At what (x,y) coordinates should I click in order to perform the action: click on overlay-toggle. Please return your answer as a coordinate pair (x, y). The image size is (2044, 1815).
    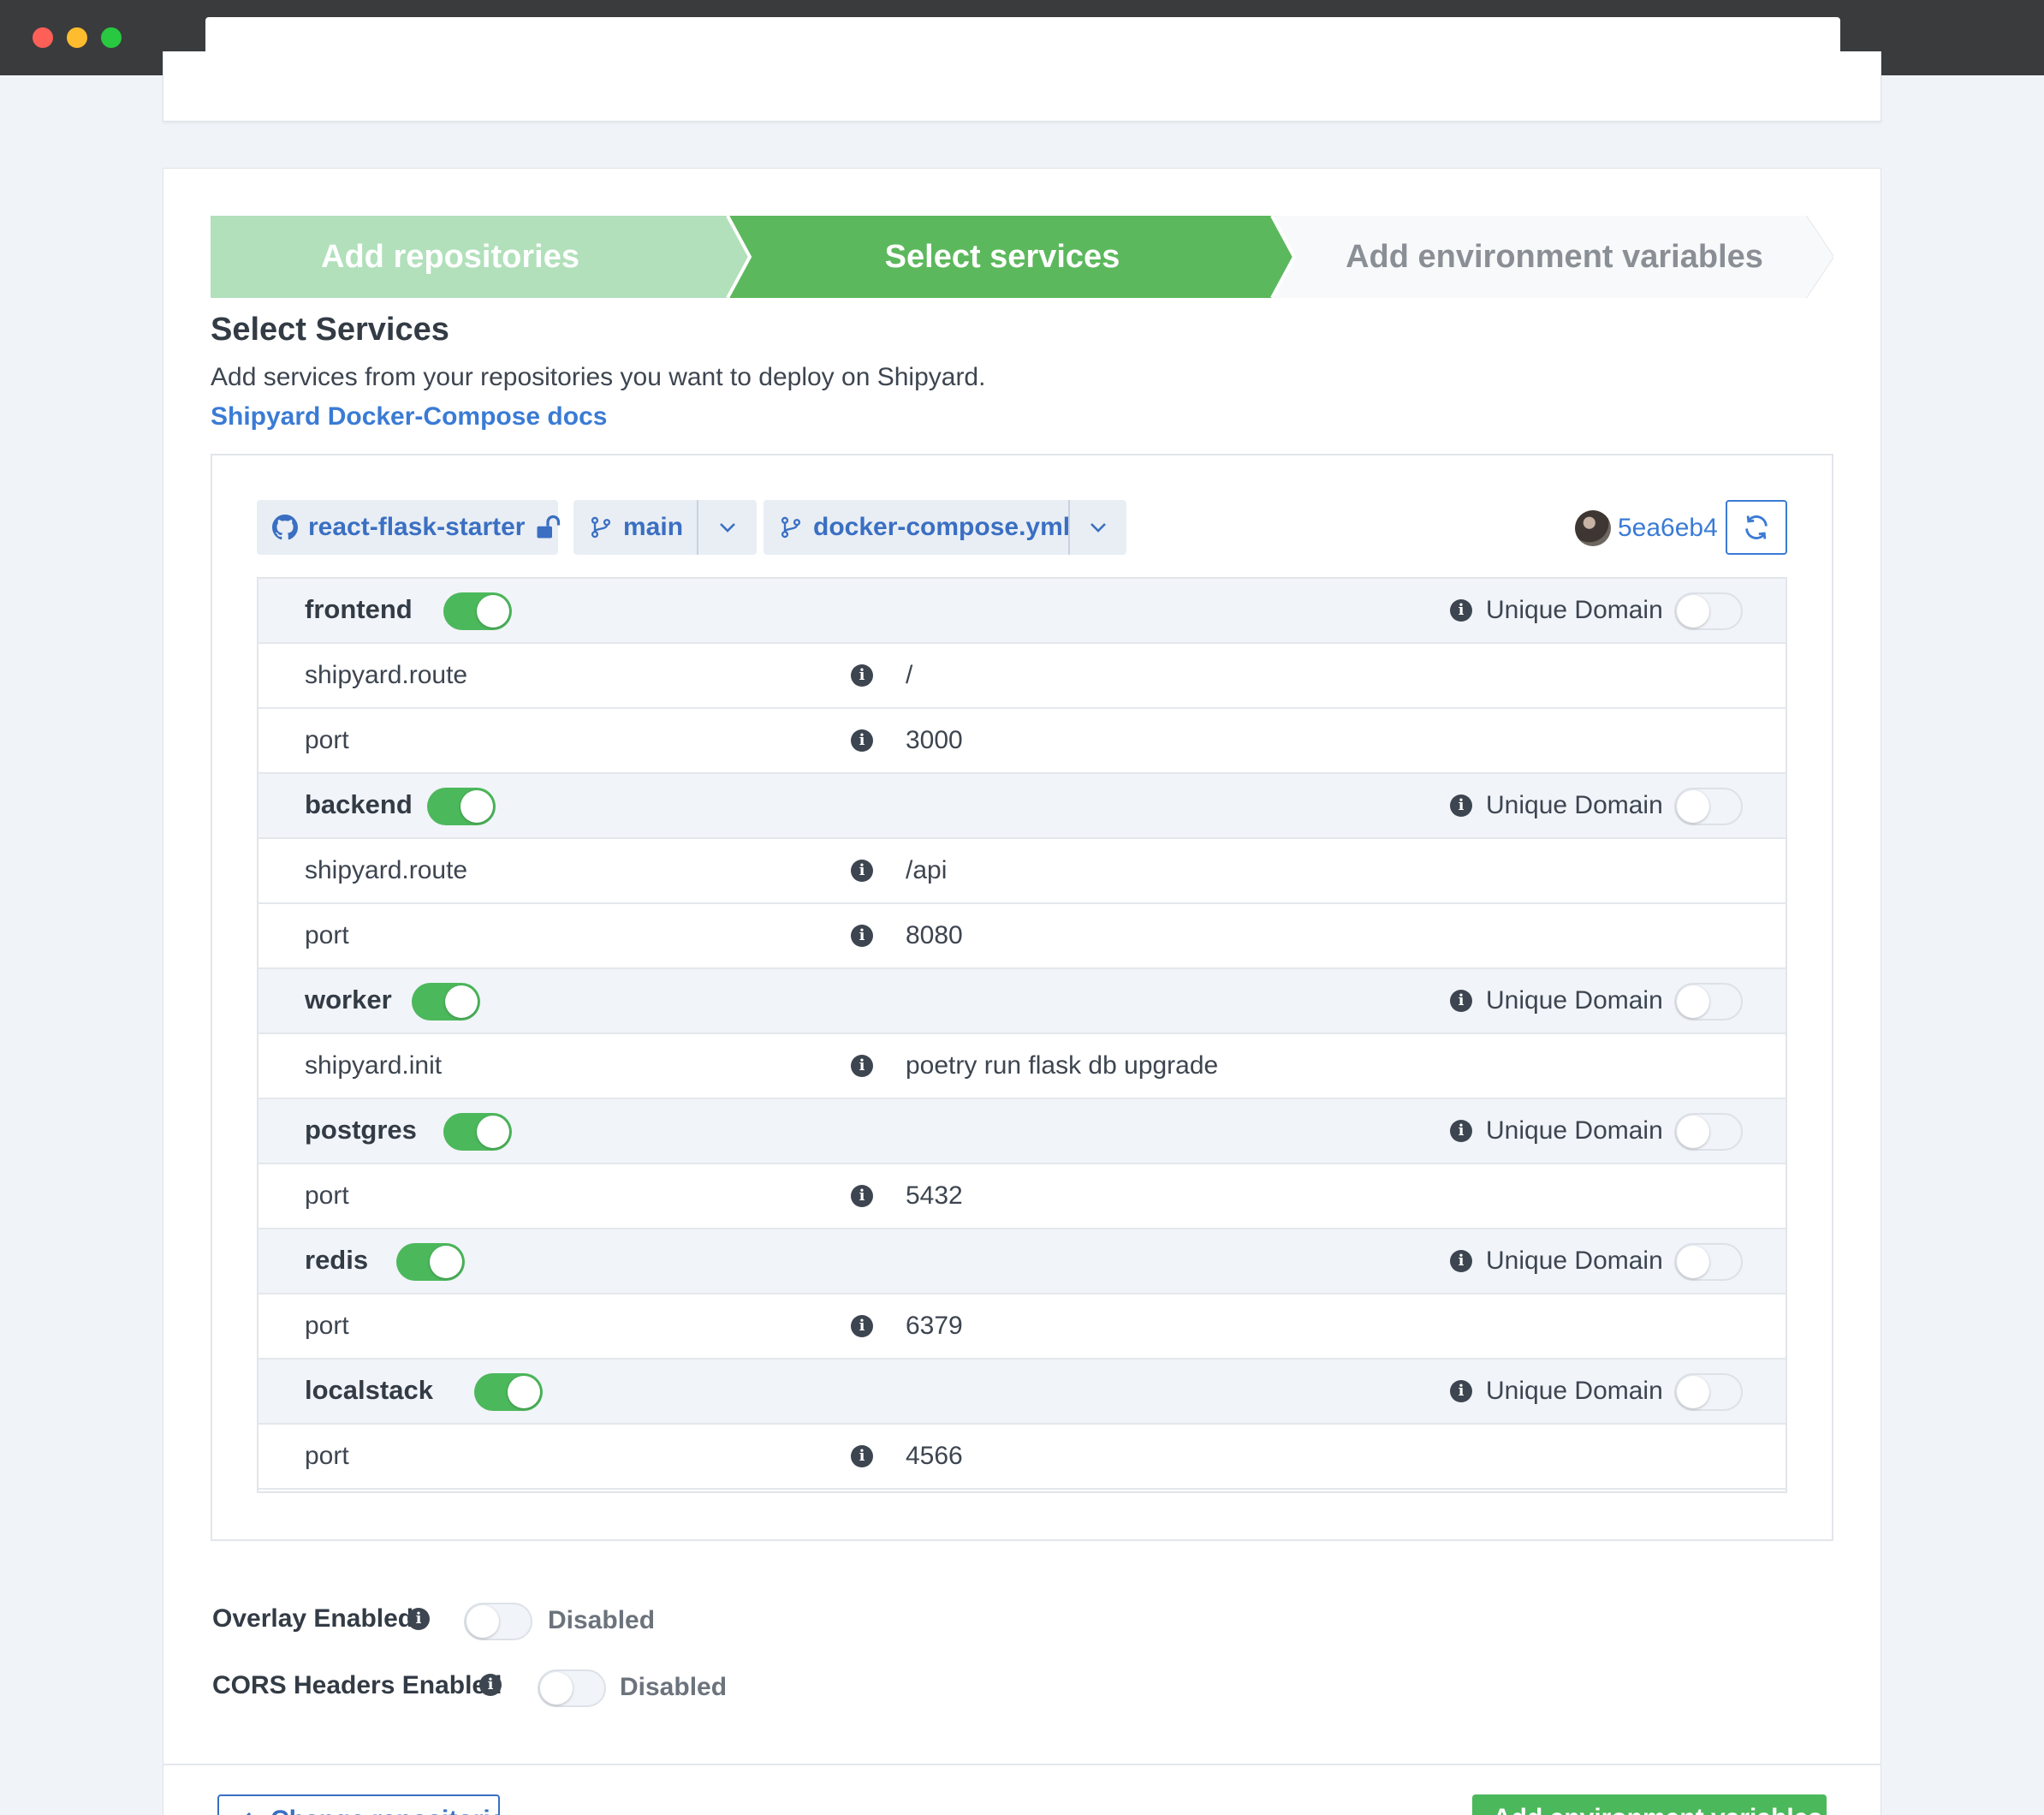
    Looking at the image, I should click on (498, 1622).